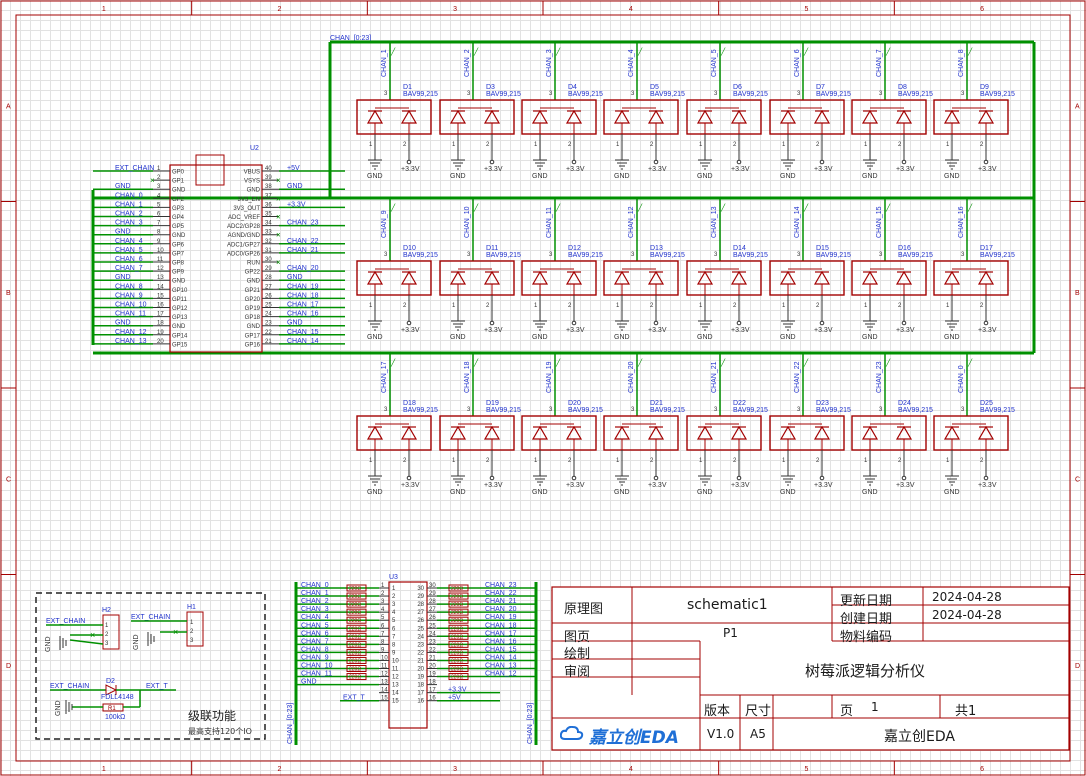 This screenshot has width=1086, height=776. I want to click on ext-t-label: EXT_T, so click(157, 686).